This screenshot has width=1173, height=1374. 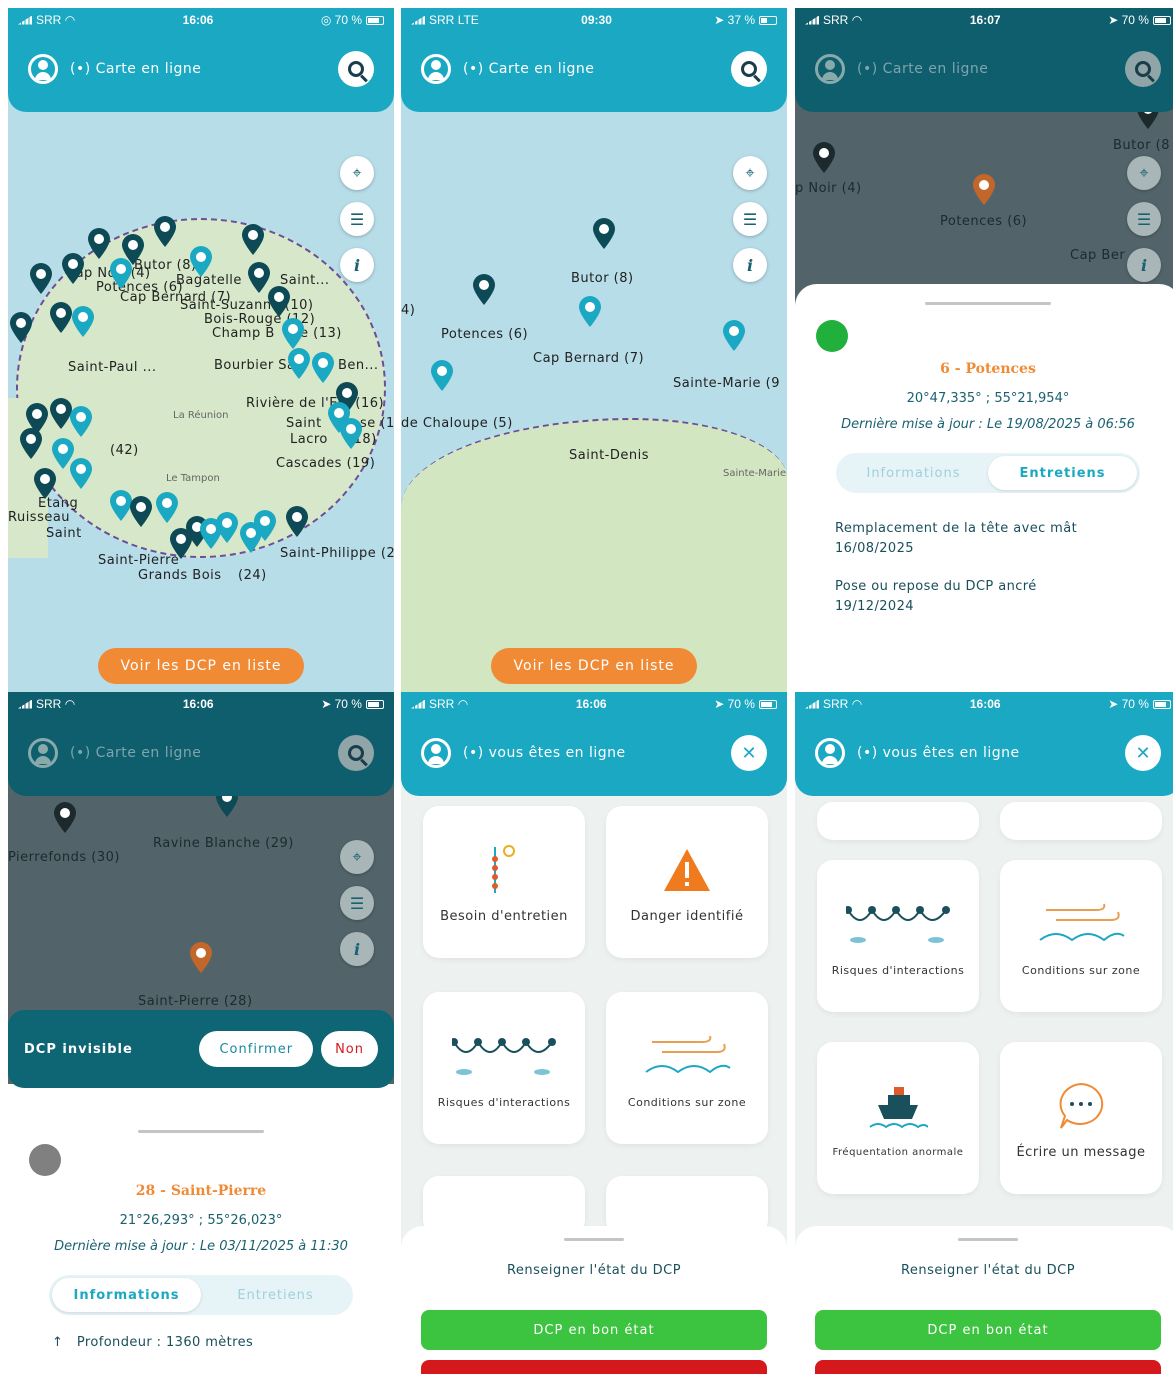 I want to click on online-signal-icon: (•), so click(x=867, y=753).